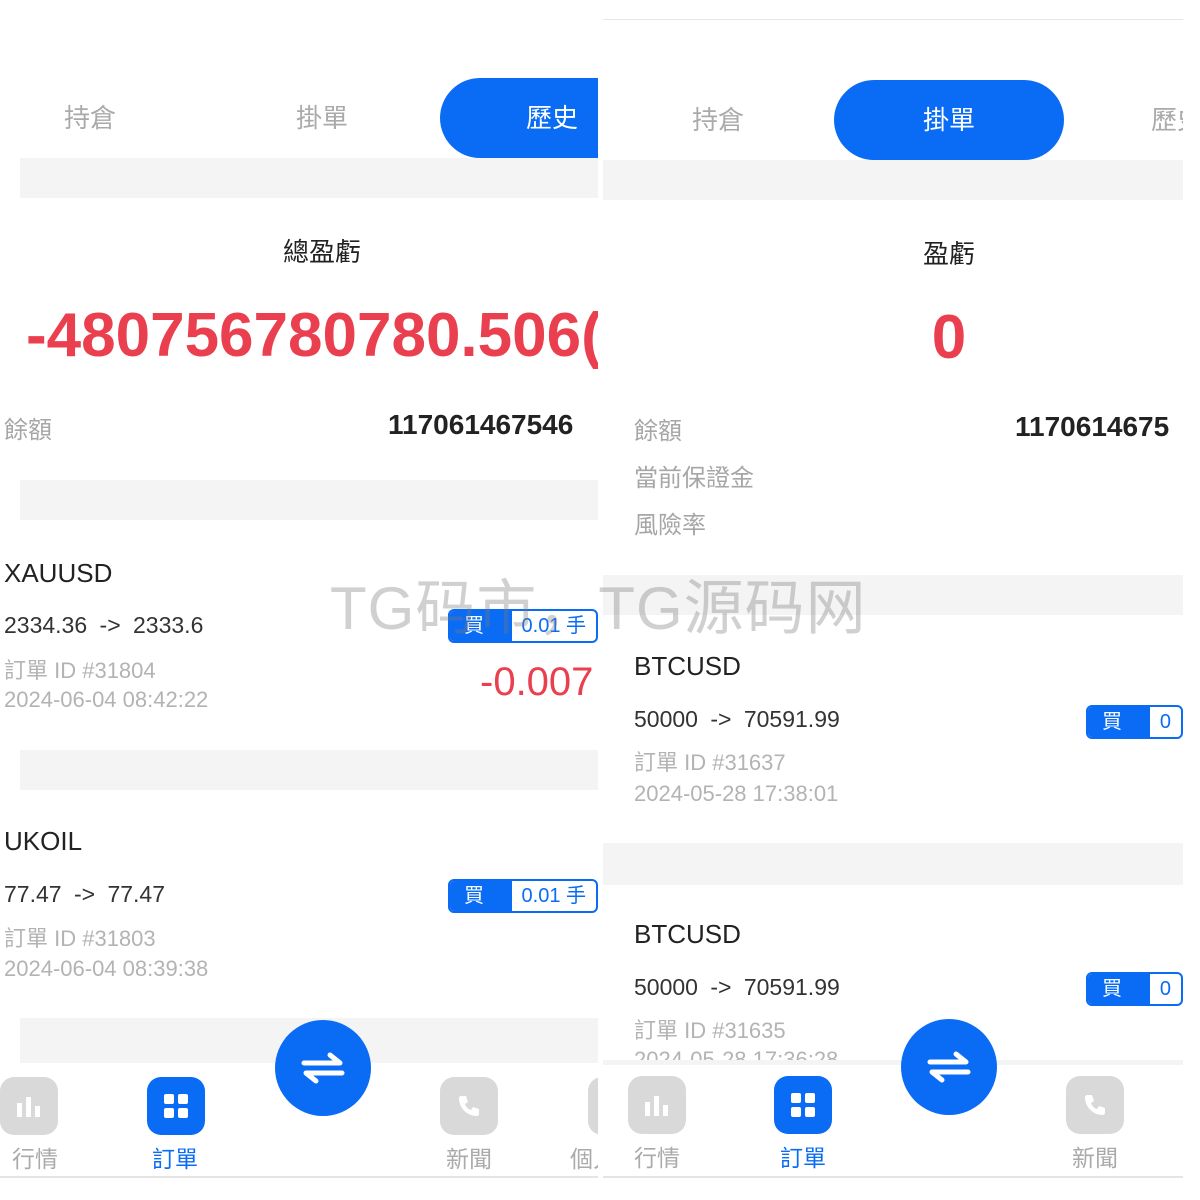  Describe the element at coordinates (84, 894) in the screenshot. I see `order-prices: 77.47 -> 77.47` at that location.